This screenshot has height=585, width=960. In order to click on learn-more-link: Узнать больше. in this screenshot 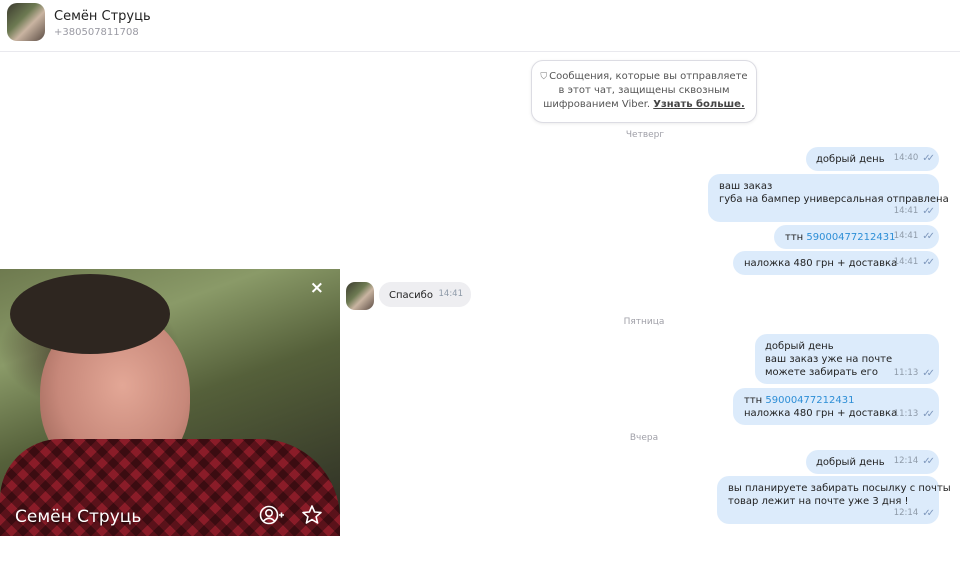, I will do `click(698, 104)`.